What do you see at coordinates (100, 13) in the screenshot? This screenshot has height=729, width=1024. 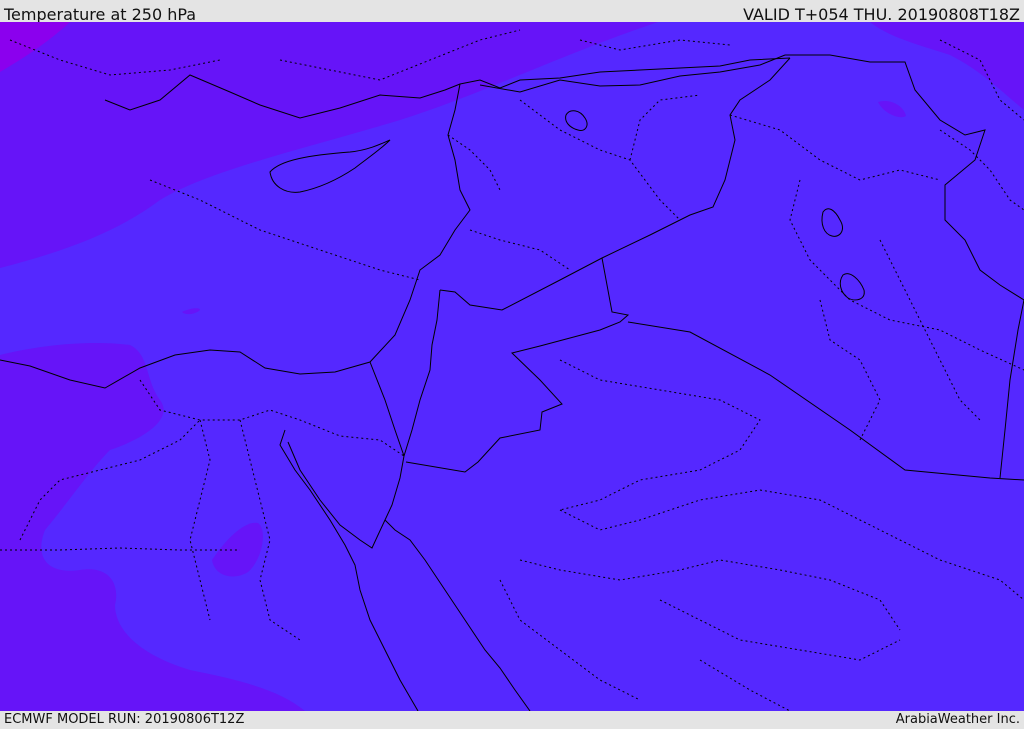 I see `map-title: Temperature at 250 hPa` at bounding box center [100, 13].